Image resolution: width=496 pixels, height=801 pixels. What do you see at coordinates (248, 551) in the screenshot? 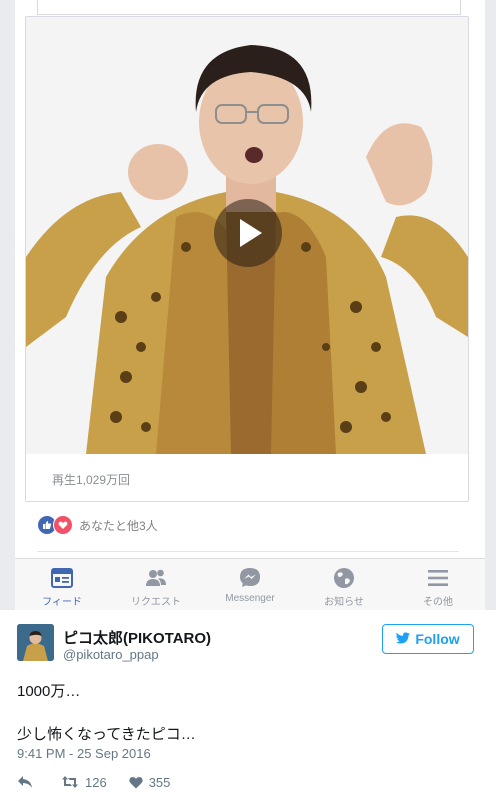
I see `divider` at bounding box center [248, 551].